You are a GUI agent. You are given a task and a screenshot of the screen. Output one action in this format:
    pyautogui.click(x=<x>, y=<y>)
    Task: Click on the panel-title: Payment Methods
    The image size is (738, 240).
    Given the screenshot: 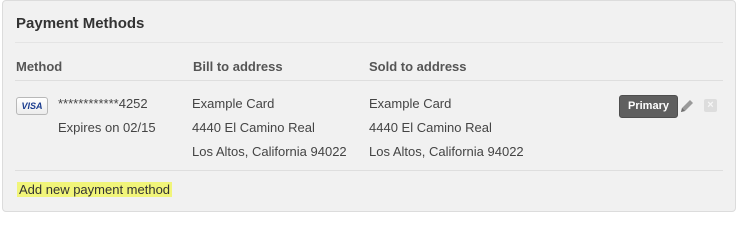 What is the action you would take?
    pyautogui.click(x=80, y=23)
    